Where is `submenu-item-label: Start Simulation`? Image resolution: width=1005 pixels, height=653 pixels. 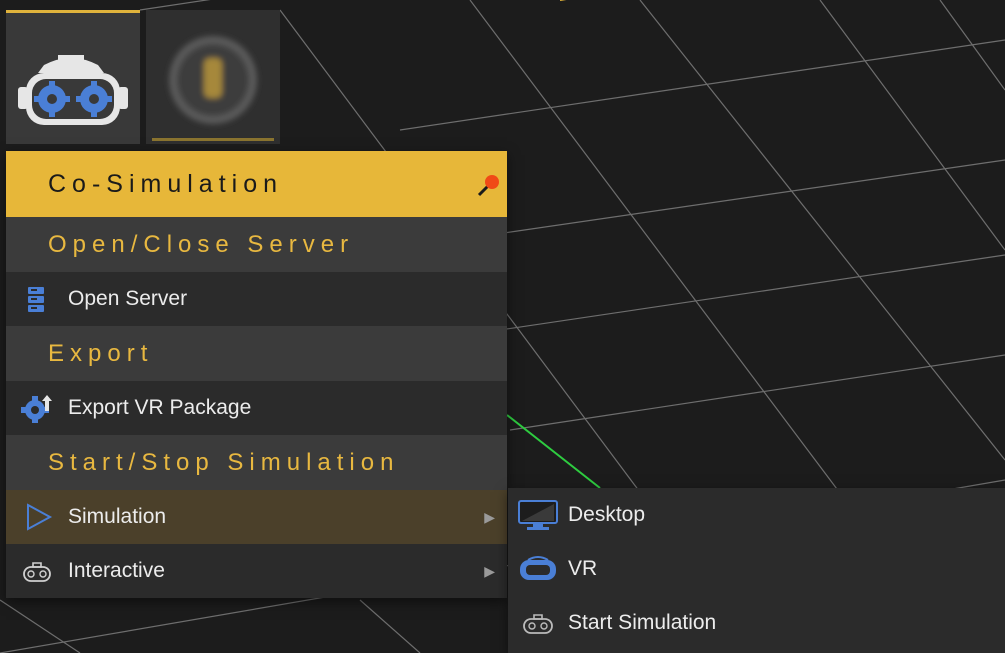
submenu-item-label: Start Simulation is located at coordinates (642, 622).